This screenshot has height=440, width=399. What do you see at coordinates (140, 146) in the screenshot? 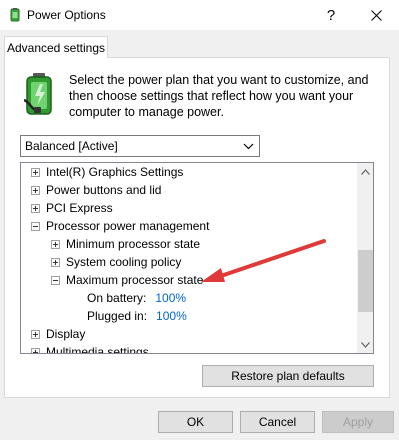
I see `power-plan-select: Balanced [Active]` at bounding box center [140, 146].